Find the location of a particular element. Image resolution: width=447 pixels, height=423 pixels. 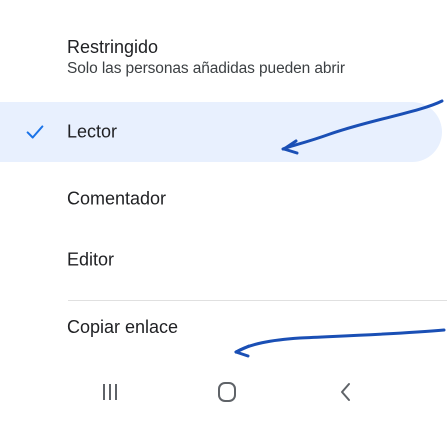

check-icon is located at coordinates (35, 132).